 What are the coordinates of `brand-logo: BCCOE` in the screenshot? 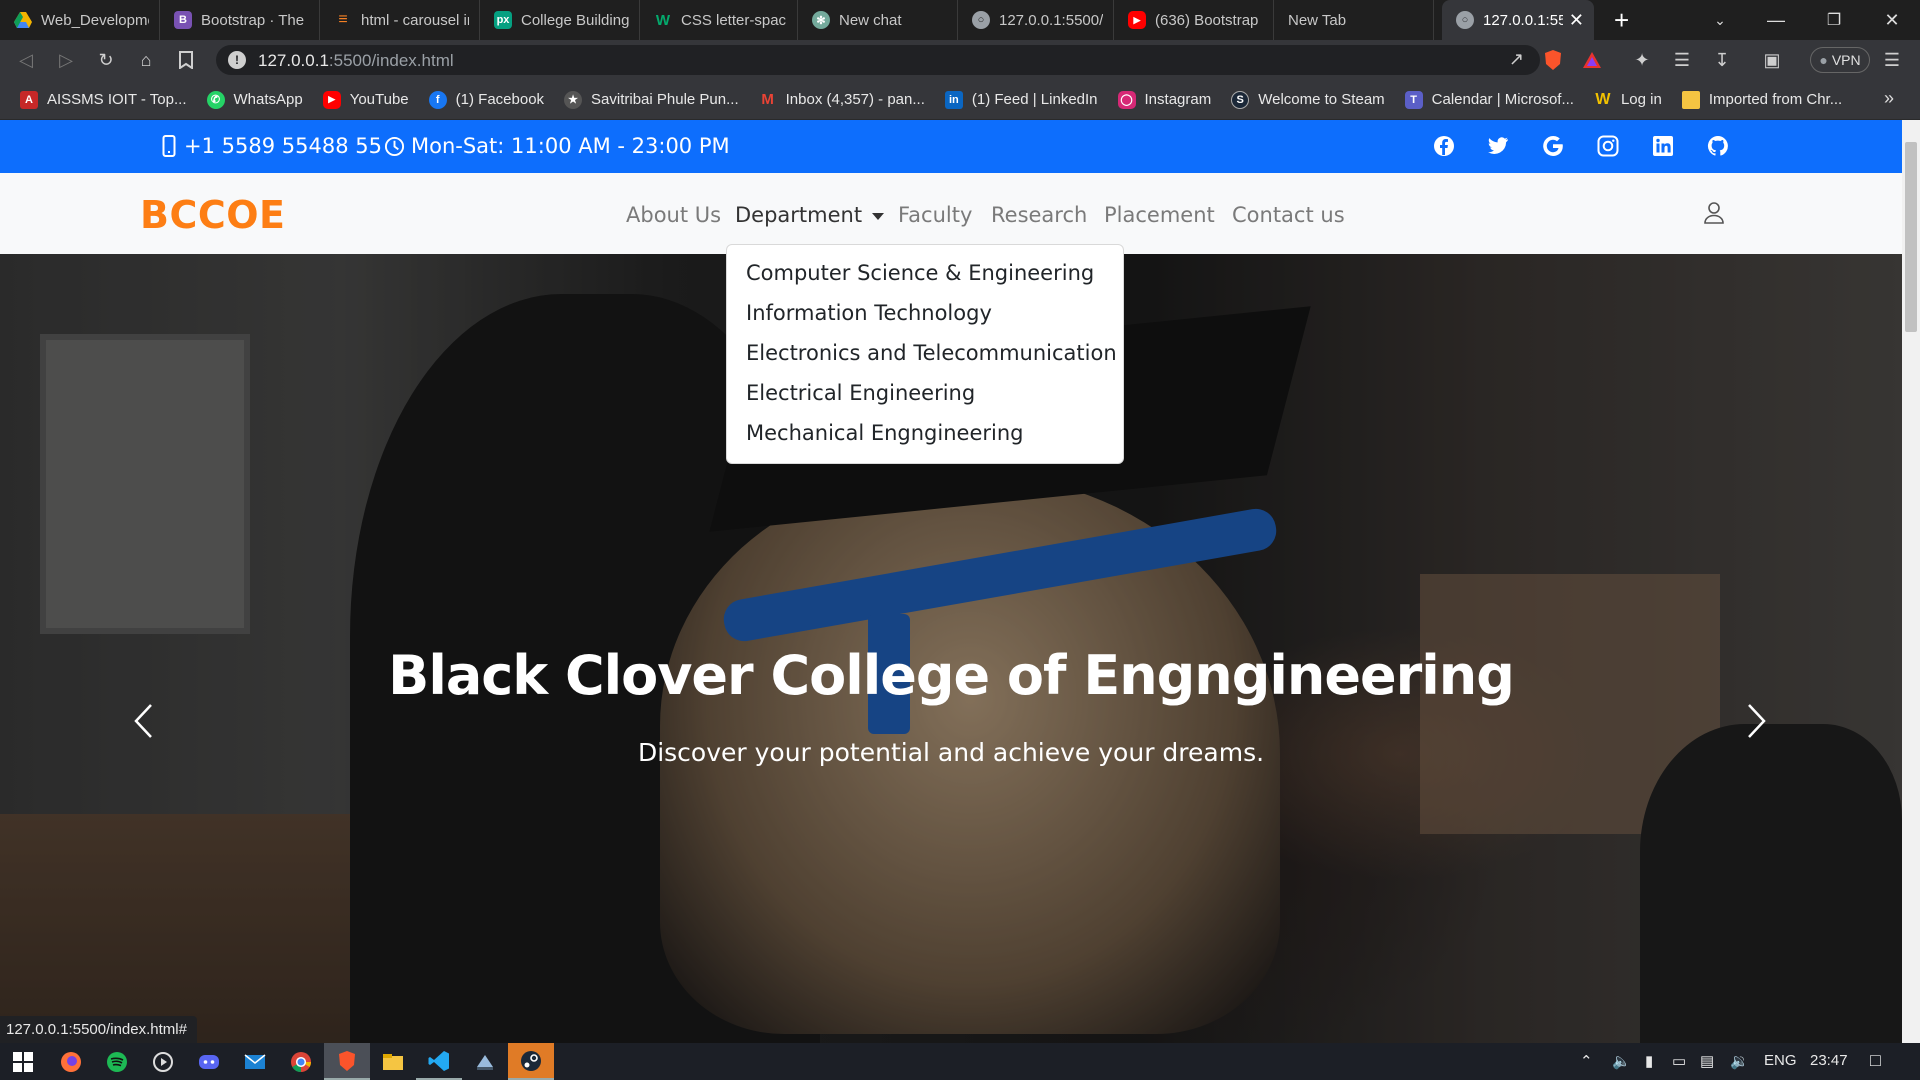 It's located at (213, 215).